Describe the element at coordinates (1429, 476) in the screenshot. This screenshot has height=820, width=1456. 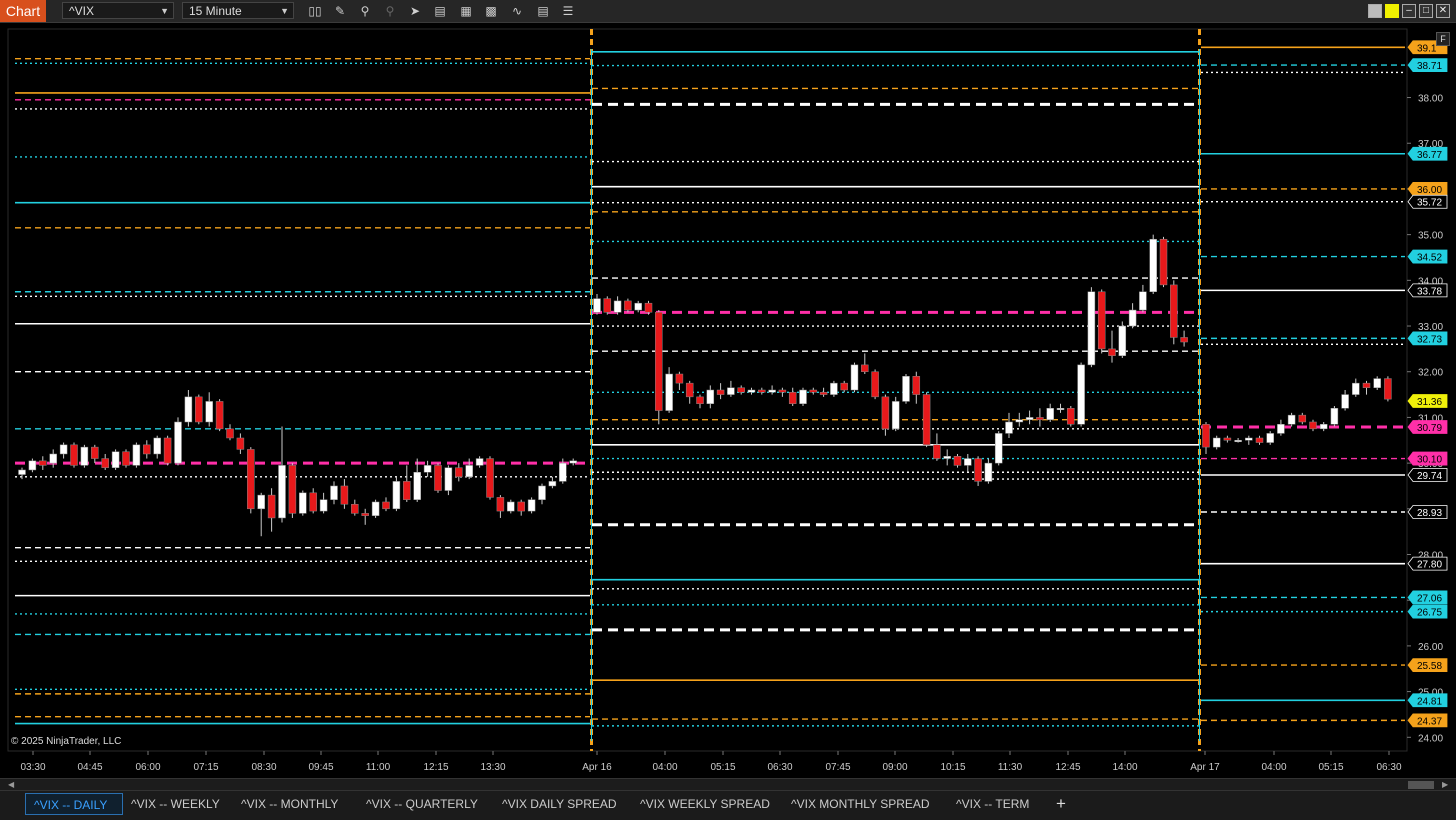
I see `price-label: 29.74` at that location.